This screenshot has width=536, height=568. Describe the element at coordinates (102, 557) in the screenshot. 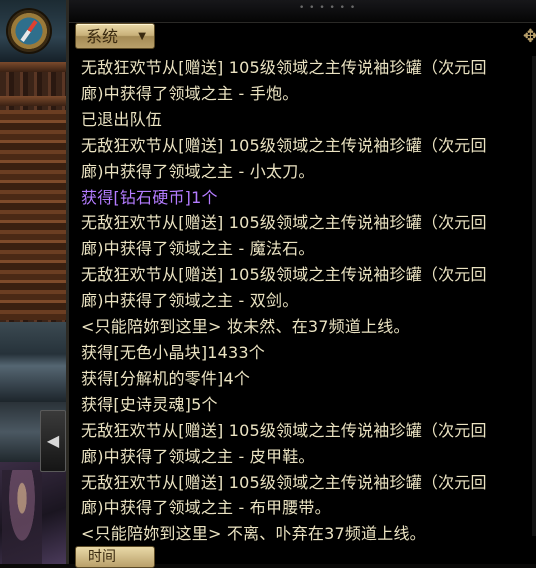

I see `time-tab-label: 时间` at that location.